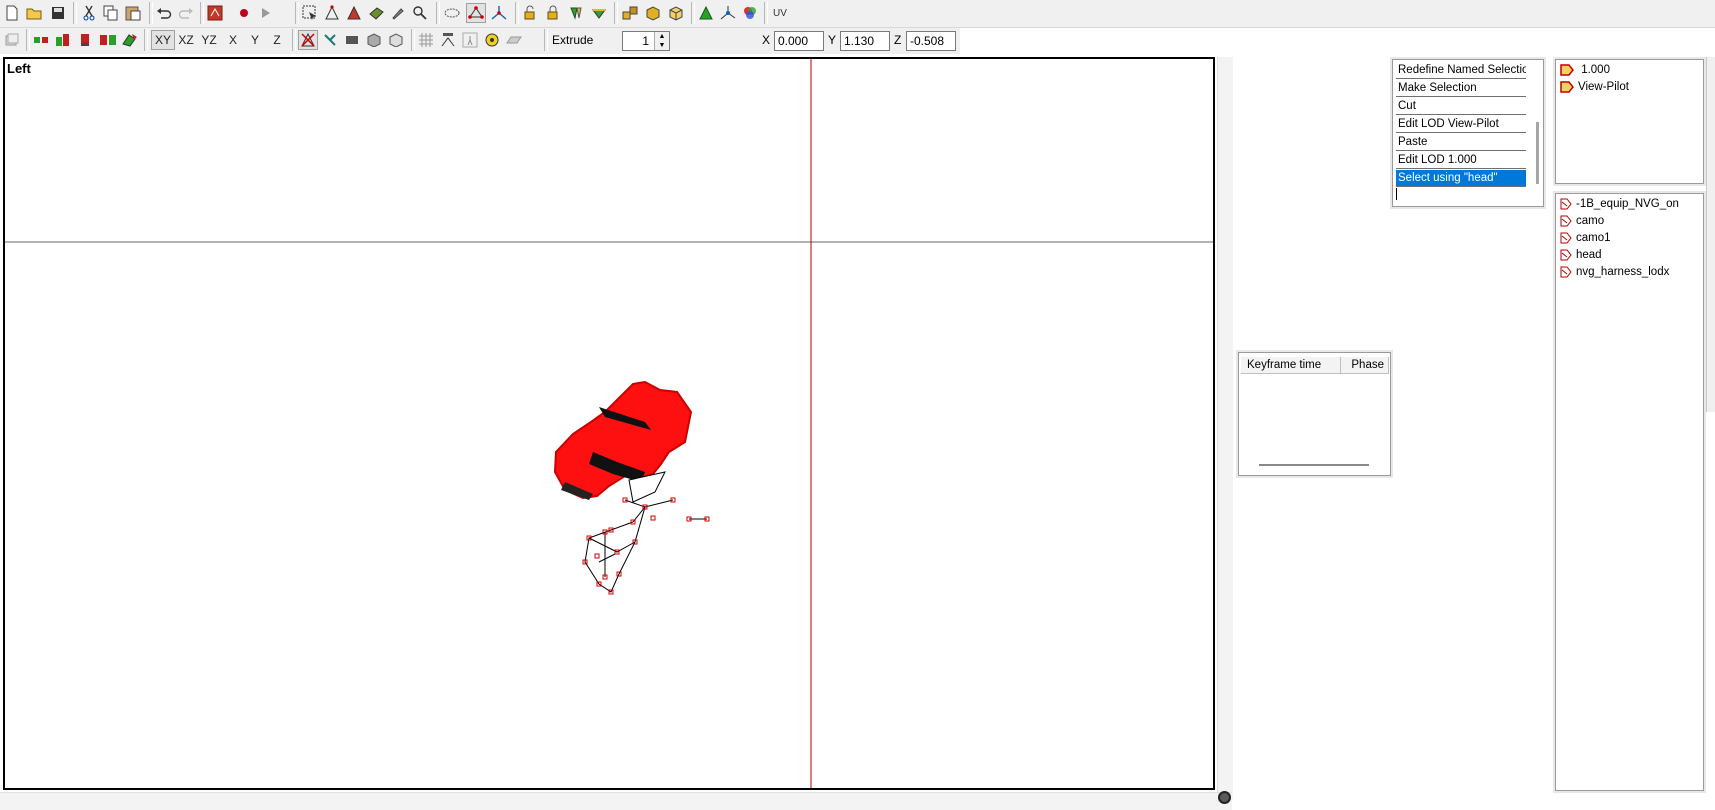 Image resolution: width=1715 pixels, height=810 pixels. What do you see at coordinates (376, 13) in the screenshot?
I see `select-object-icon` at bounding box center [376, 13].